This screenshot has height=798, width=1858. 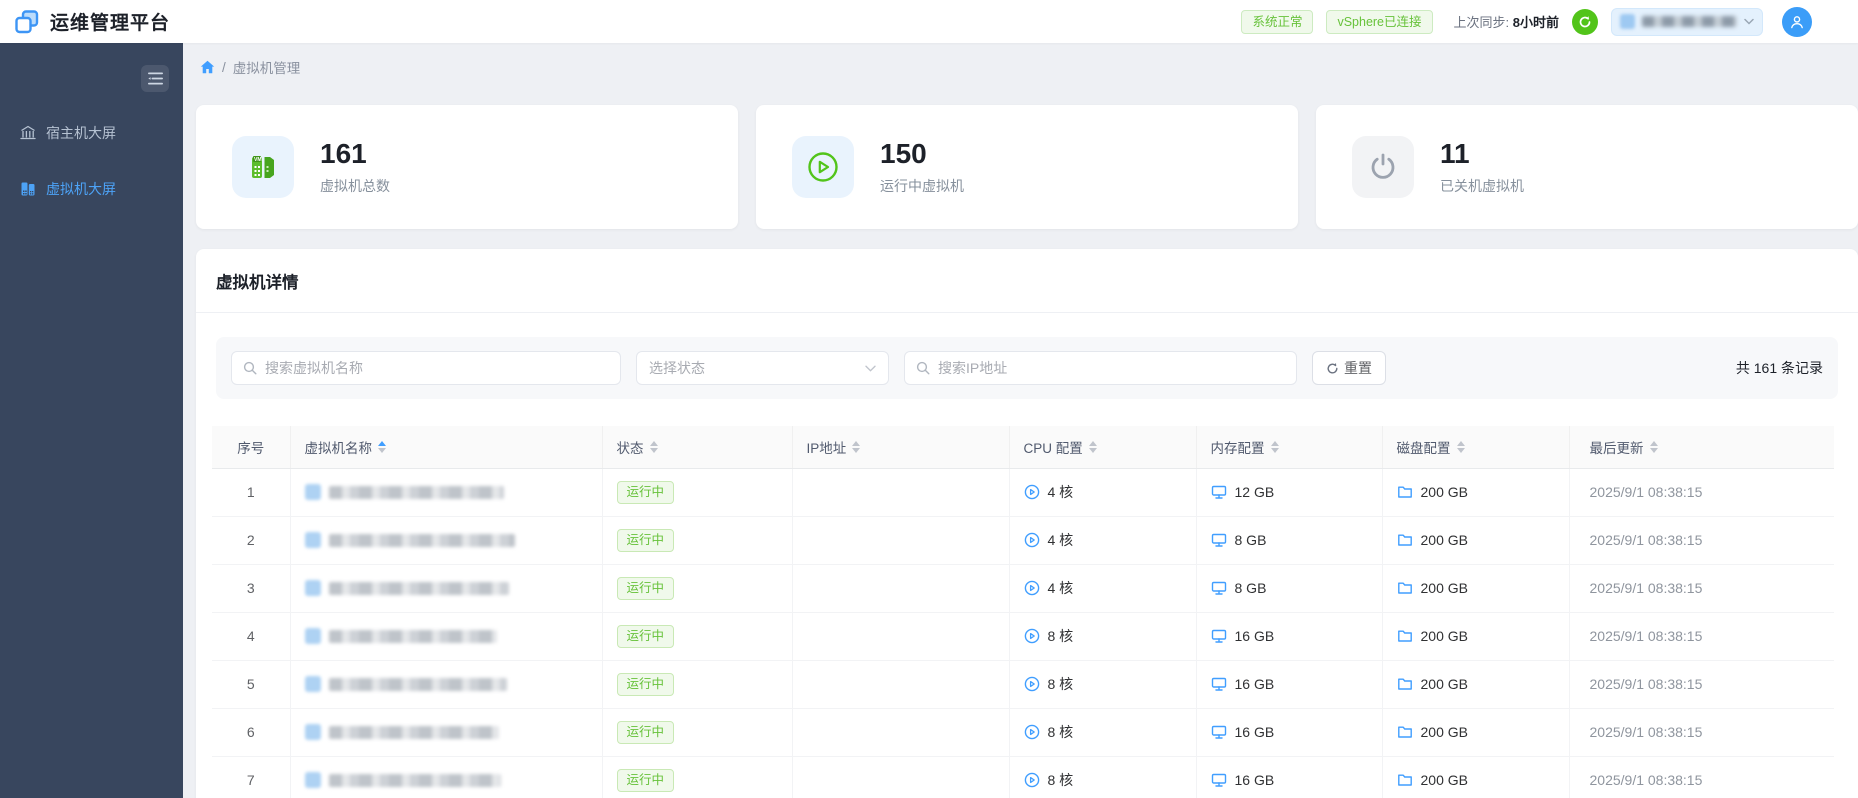 What do you see at coordinates (1289, 492) in the screenshot?
I see `memory-cell: 12 GB` at bounding box center [1289, 492].